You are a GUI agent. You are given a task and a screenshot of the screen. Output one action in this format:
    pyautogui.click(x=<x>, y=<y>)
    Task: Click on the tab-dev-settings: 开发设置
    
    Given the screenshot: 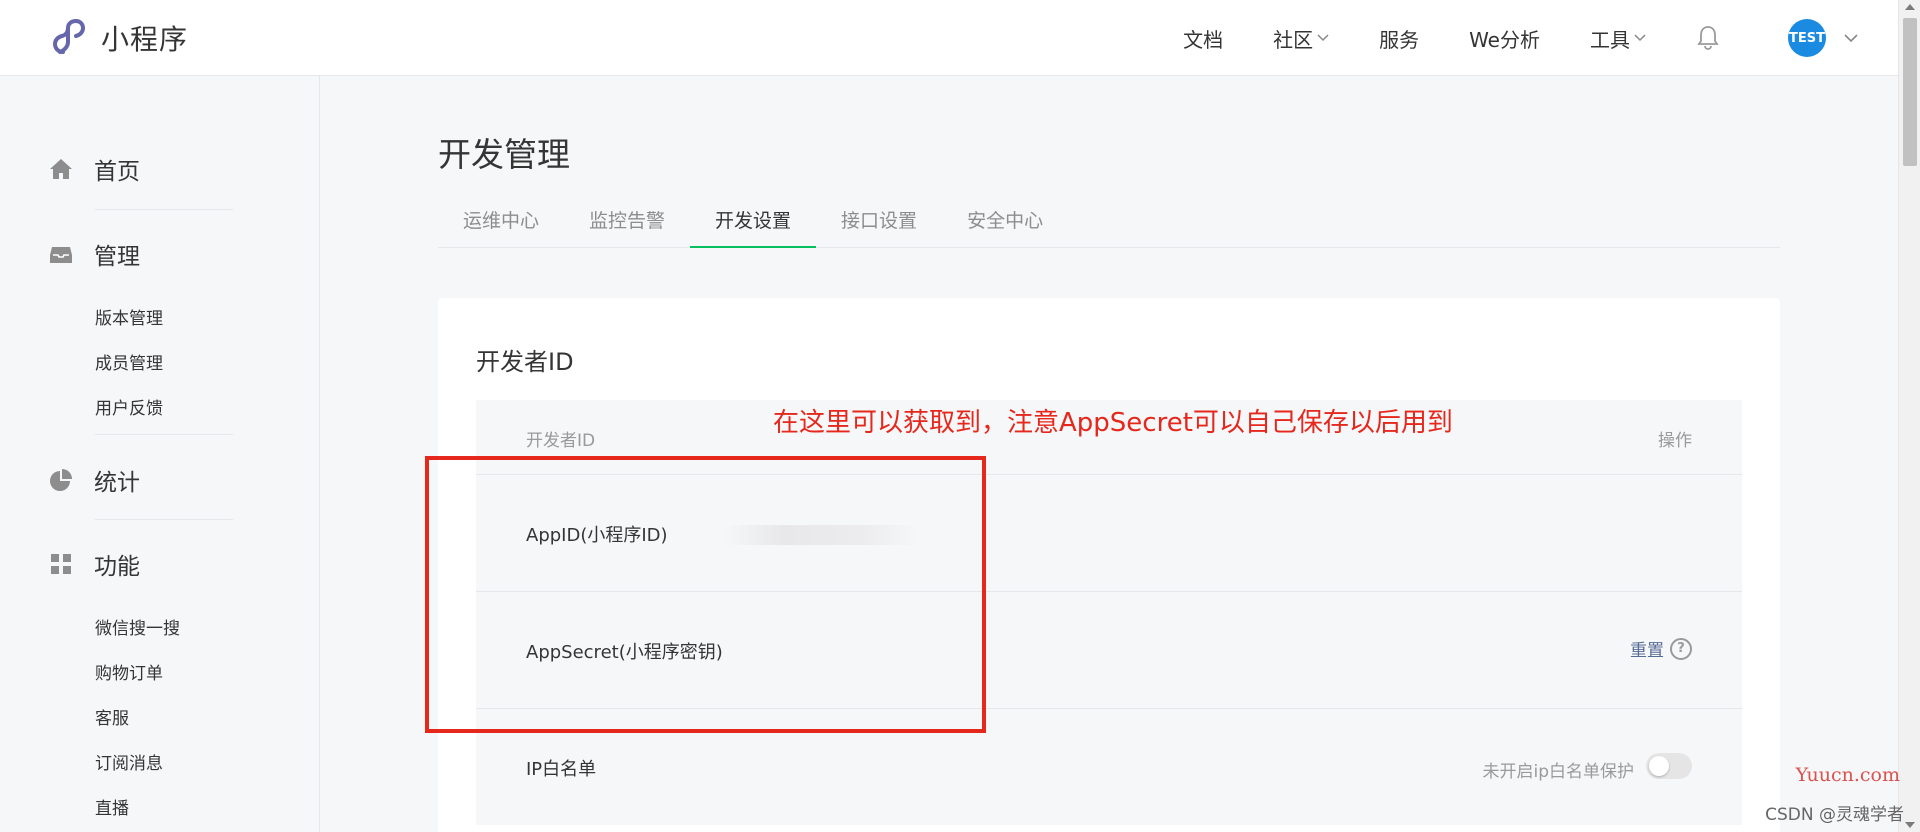 What is the action you would take?
    pyautogui.click(x=753, y=224)
    